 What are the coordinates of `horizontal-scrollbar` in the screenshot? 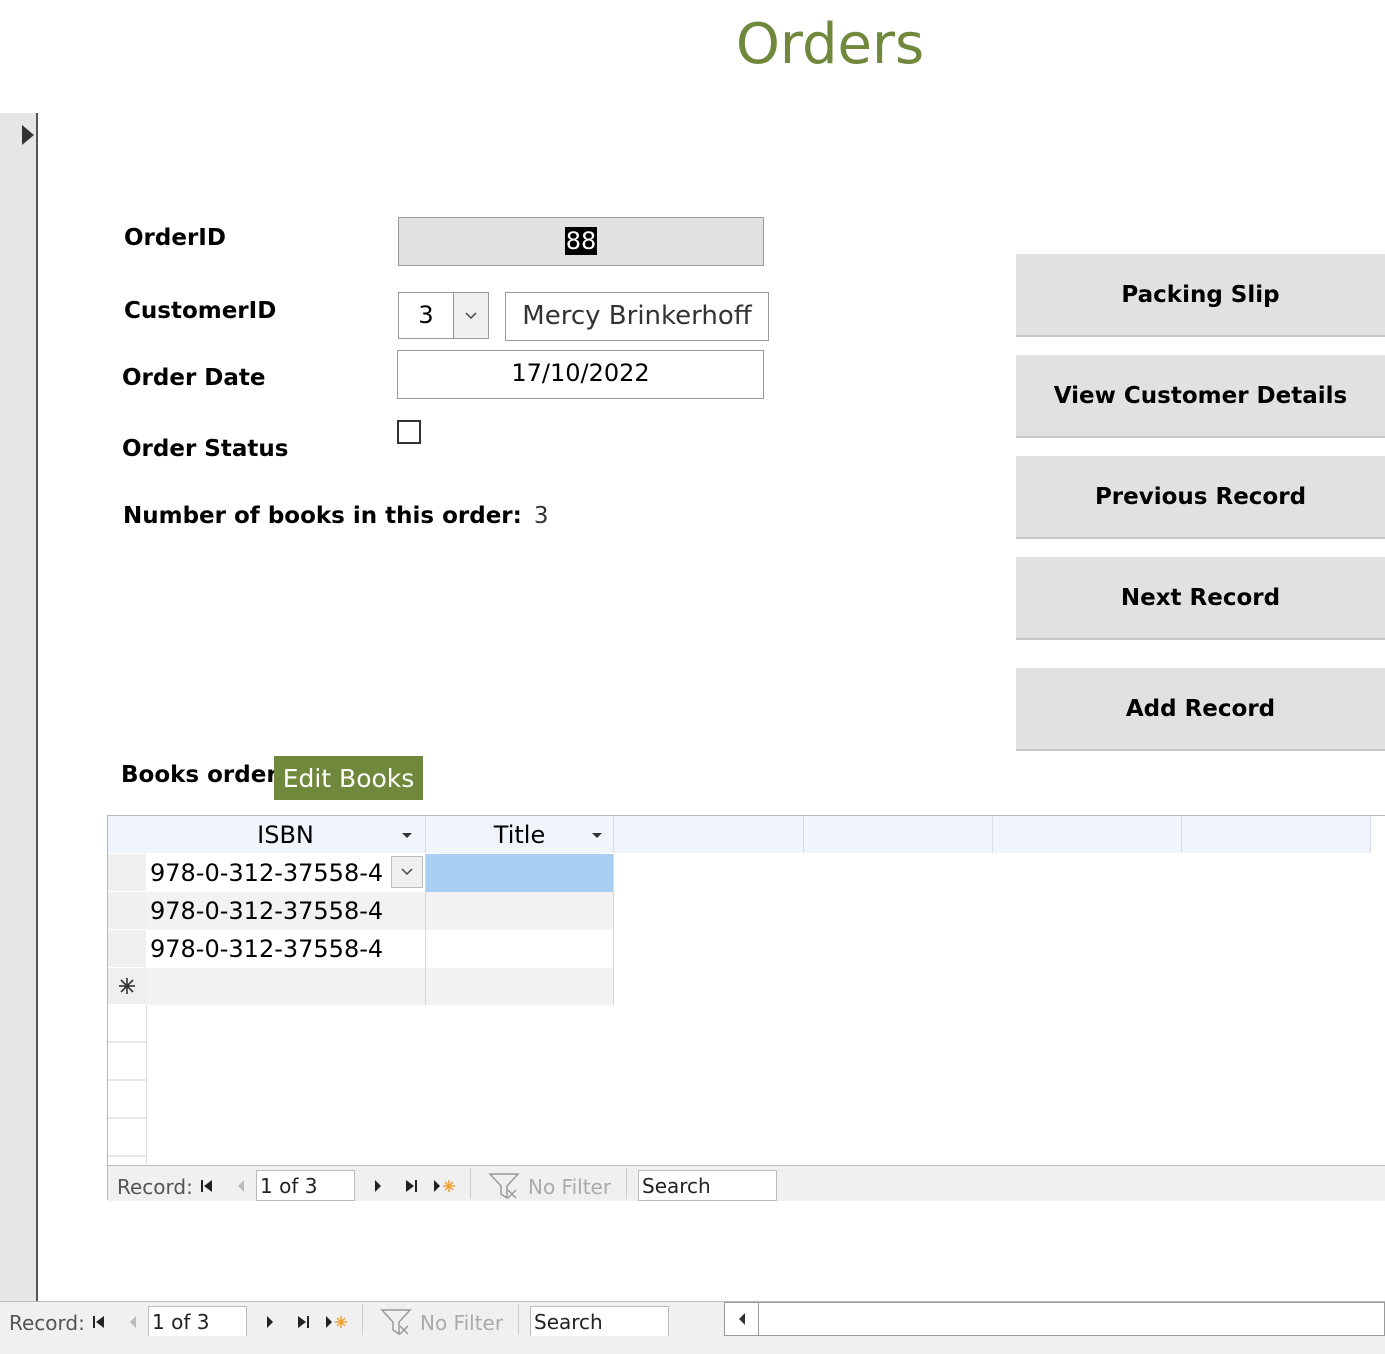 It's located at (1054, 1319).